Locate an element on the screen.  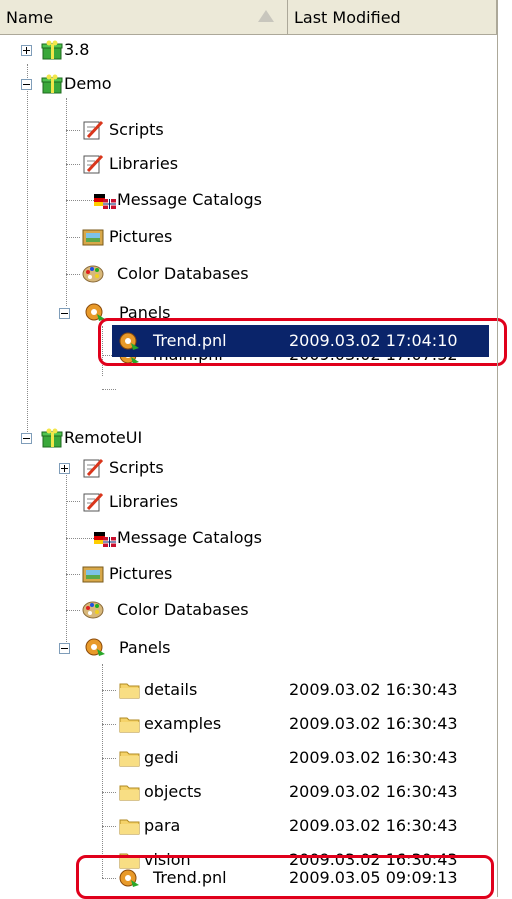
tree-node-folder: gedi 2009.03.02 16:30:43 is located at coordinates (248, 758).